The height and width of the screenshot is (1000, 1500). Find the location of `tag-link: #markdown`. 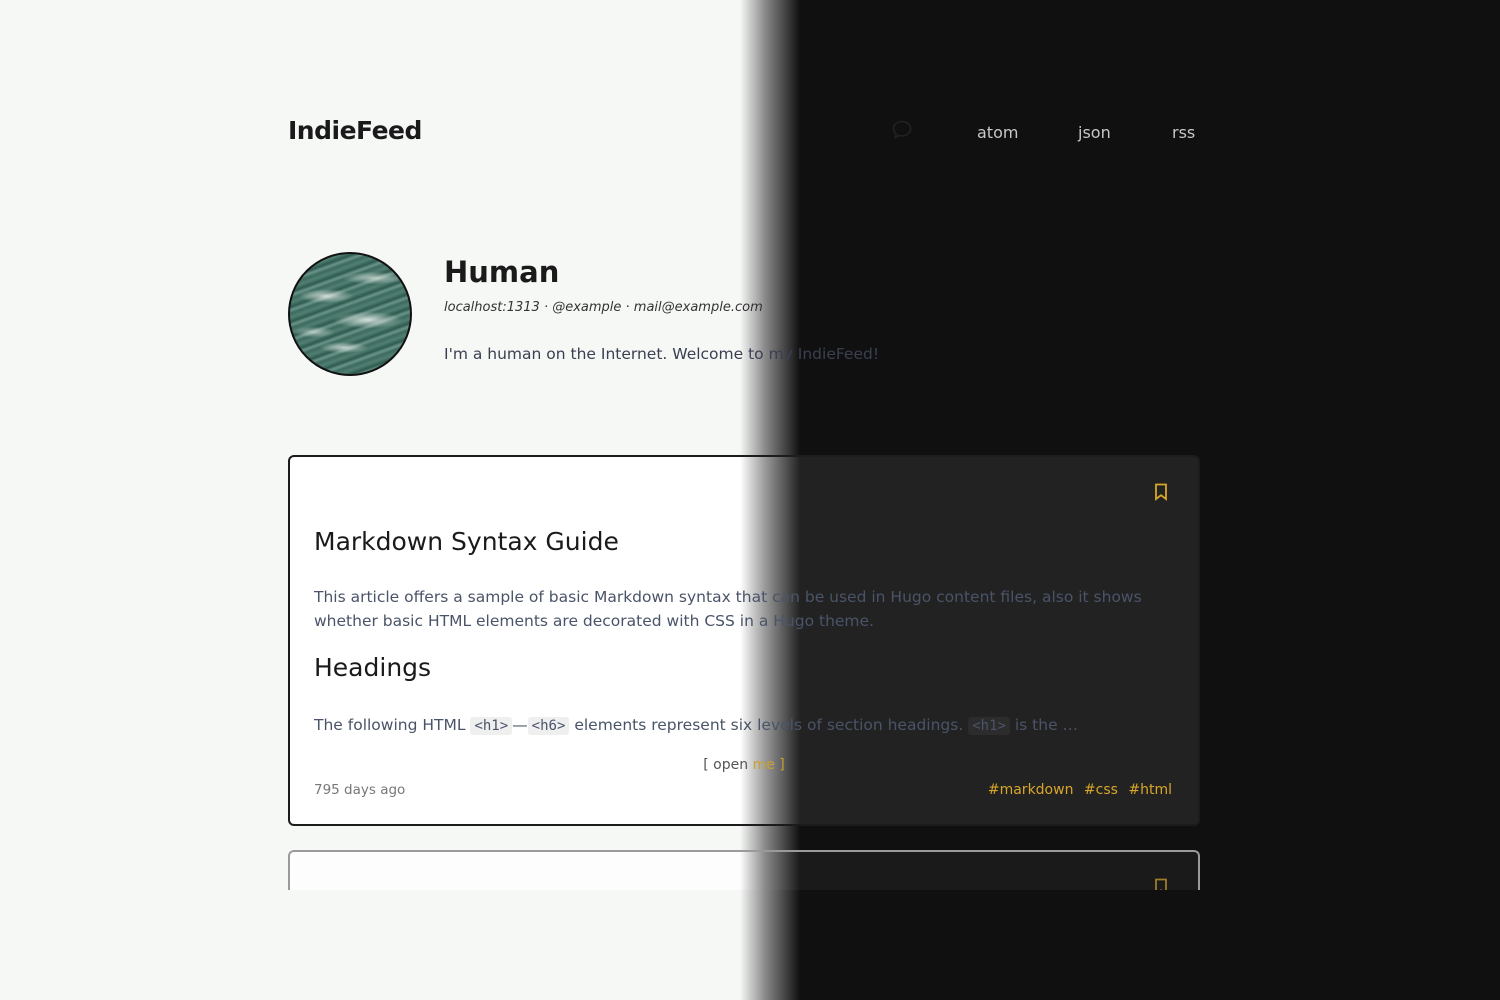

tag-link: #markdown is located at coordinates (1031, 790).